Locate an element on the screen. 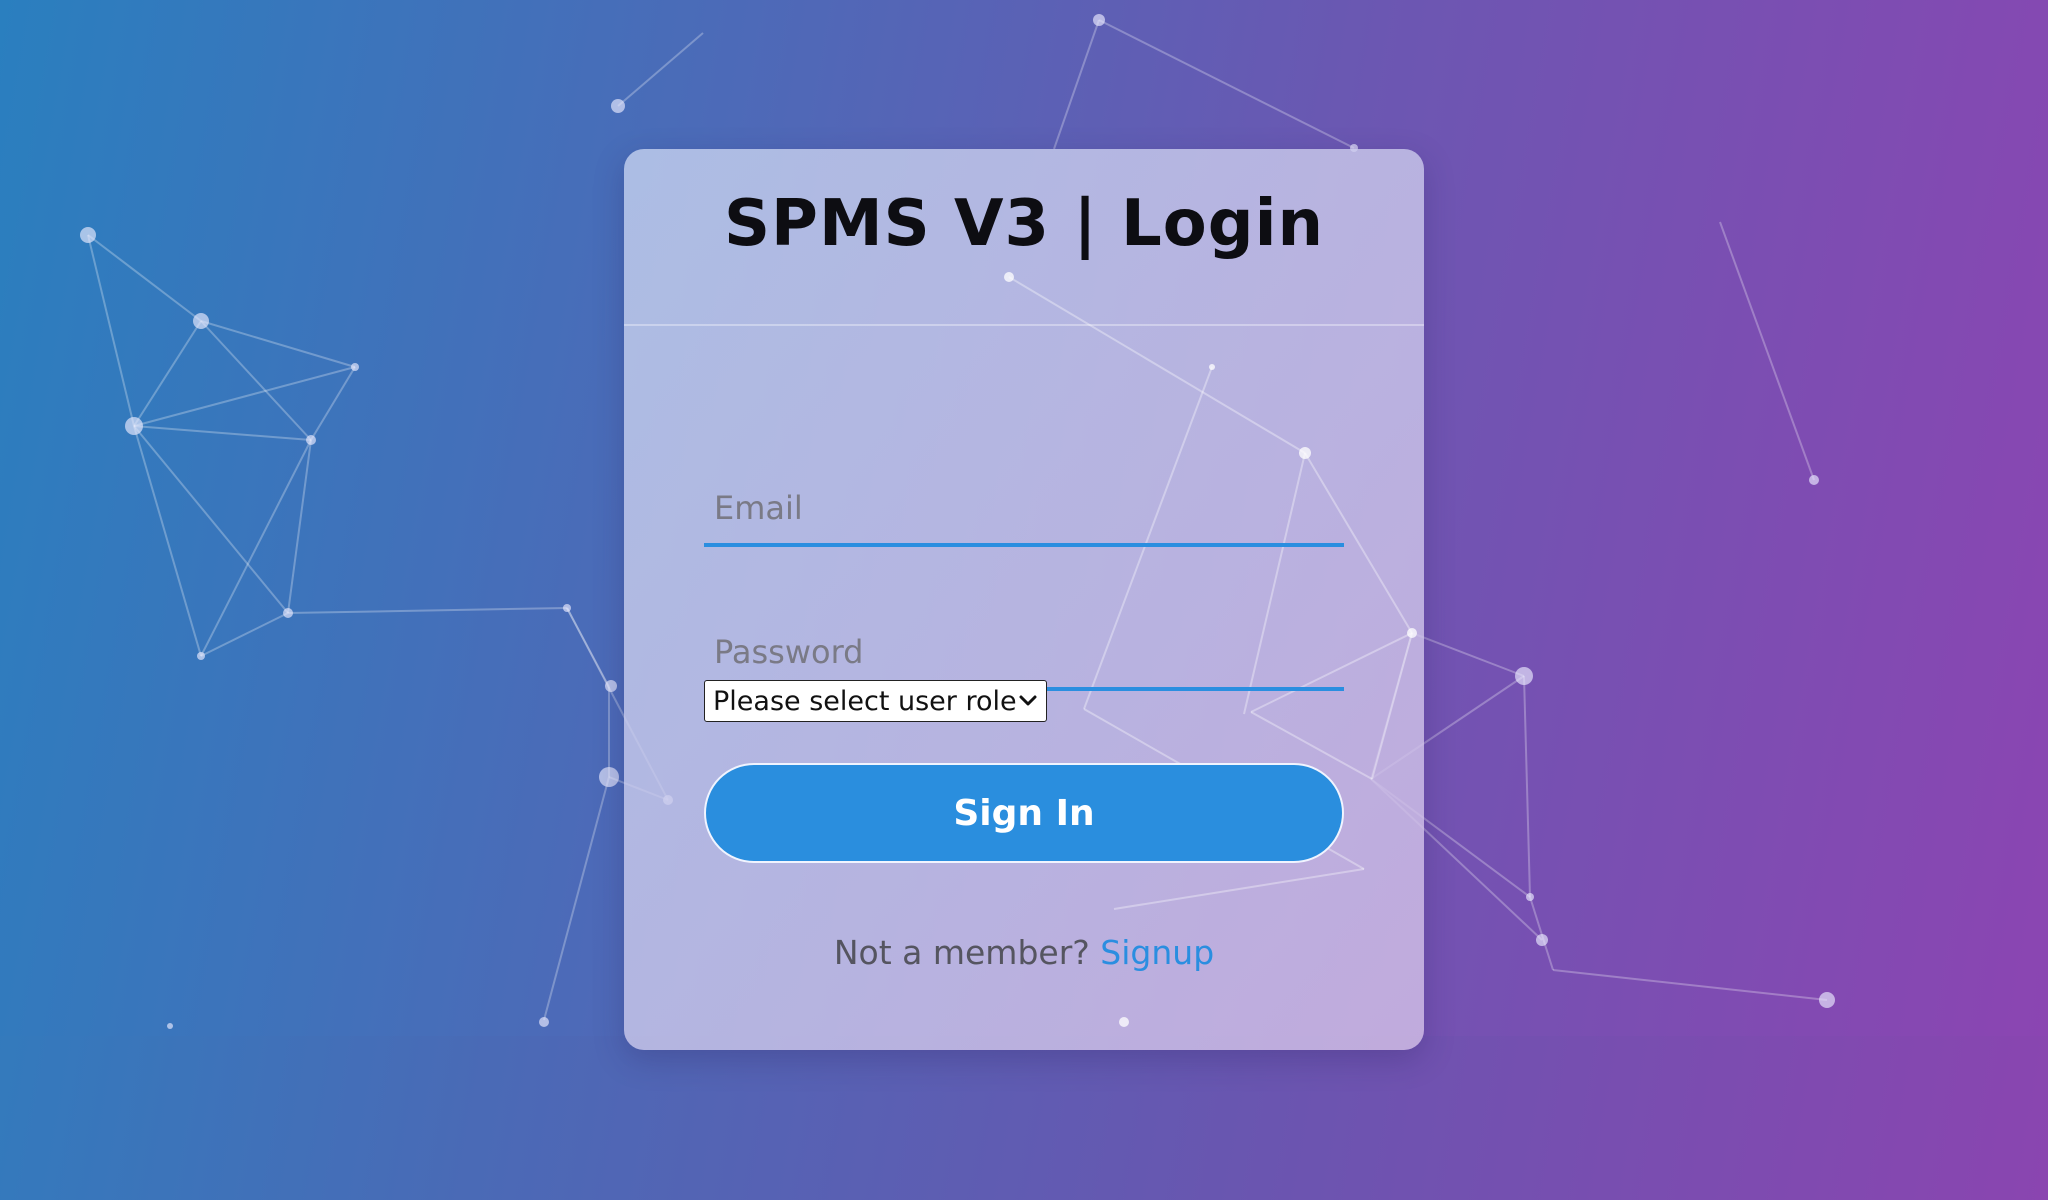 This screenshot has height=1200, width=2048. signup-link: Signup is located at coordinates (1157, 952).